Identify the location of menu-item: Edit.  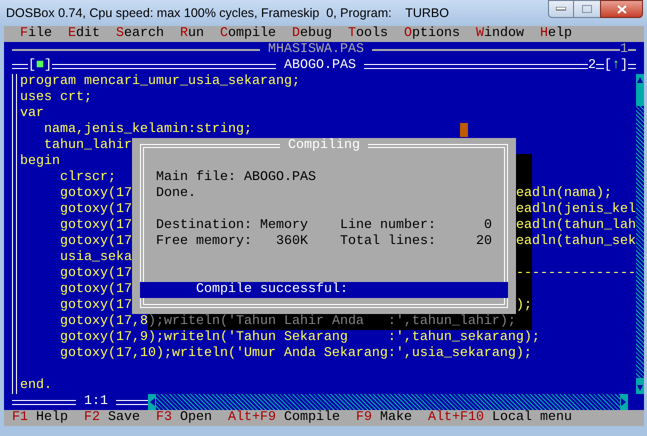
(84, 34).